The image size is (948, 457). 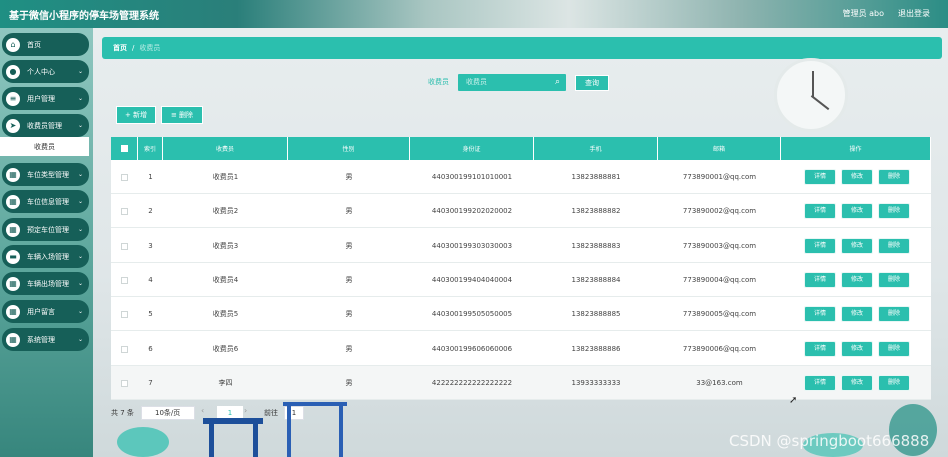 What do you see at coordinates (41, 339) in the screenshot?
I see `sidebar-item-label: 系统管理` at bounding box center [41, 339].